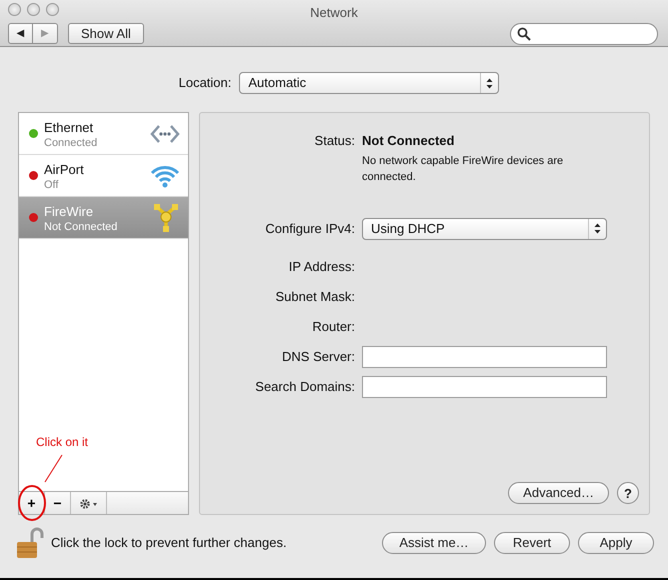  Describe the element at coordinates (62, 442) in the screenshot. I see `annotation-text: Click on it` at that location.